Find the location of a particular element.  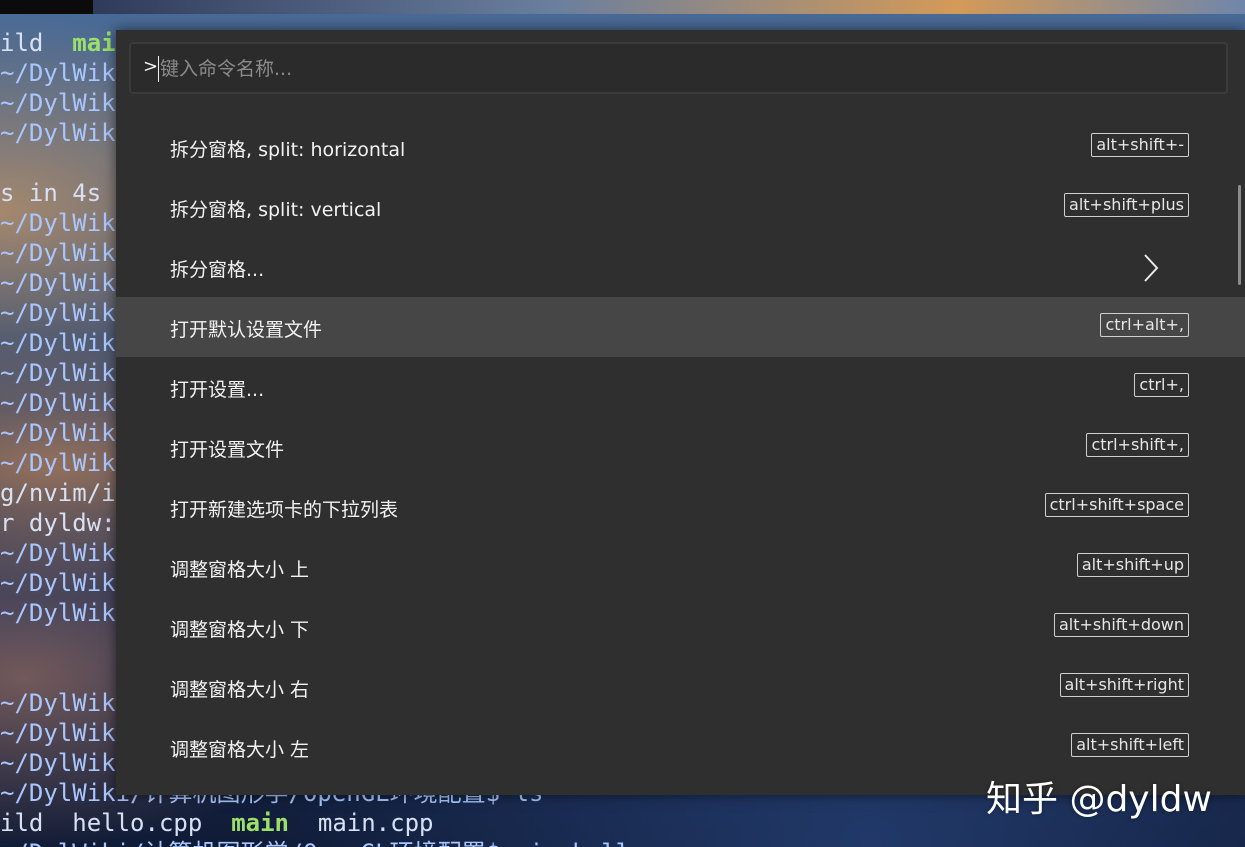

terminal-line: ild hello.cpp main main.cpp is located at coordinates (216, 823).